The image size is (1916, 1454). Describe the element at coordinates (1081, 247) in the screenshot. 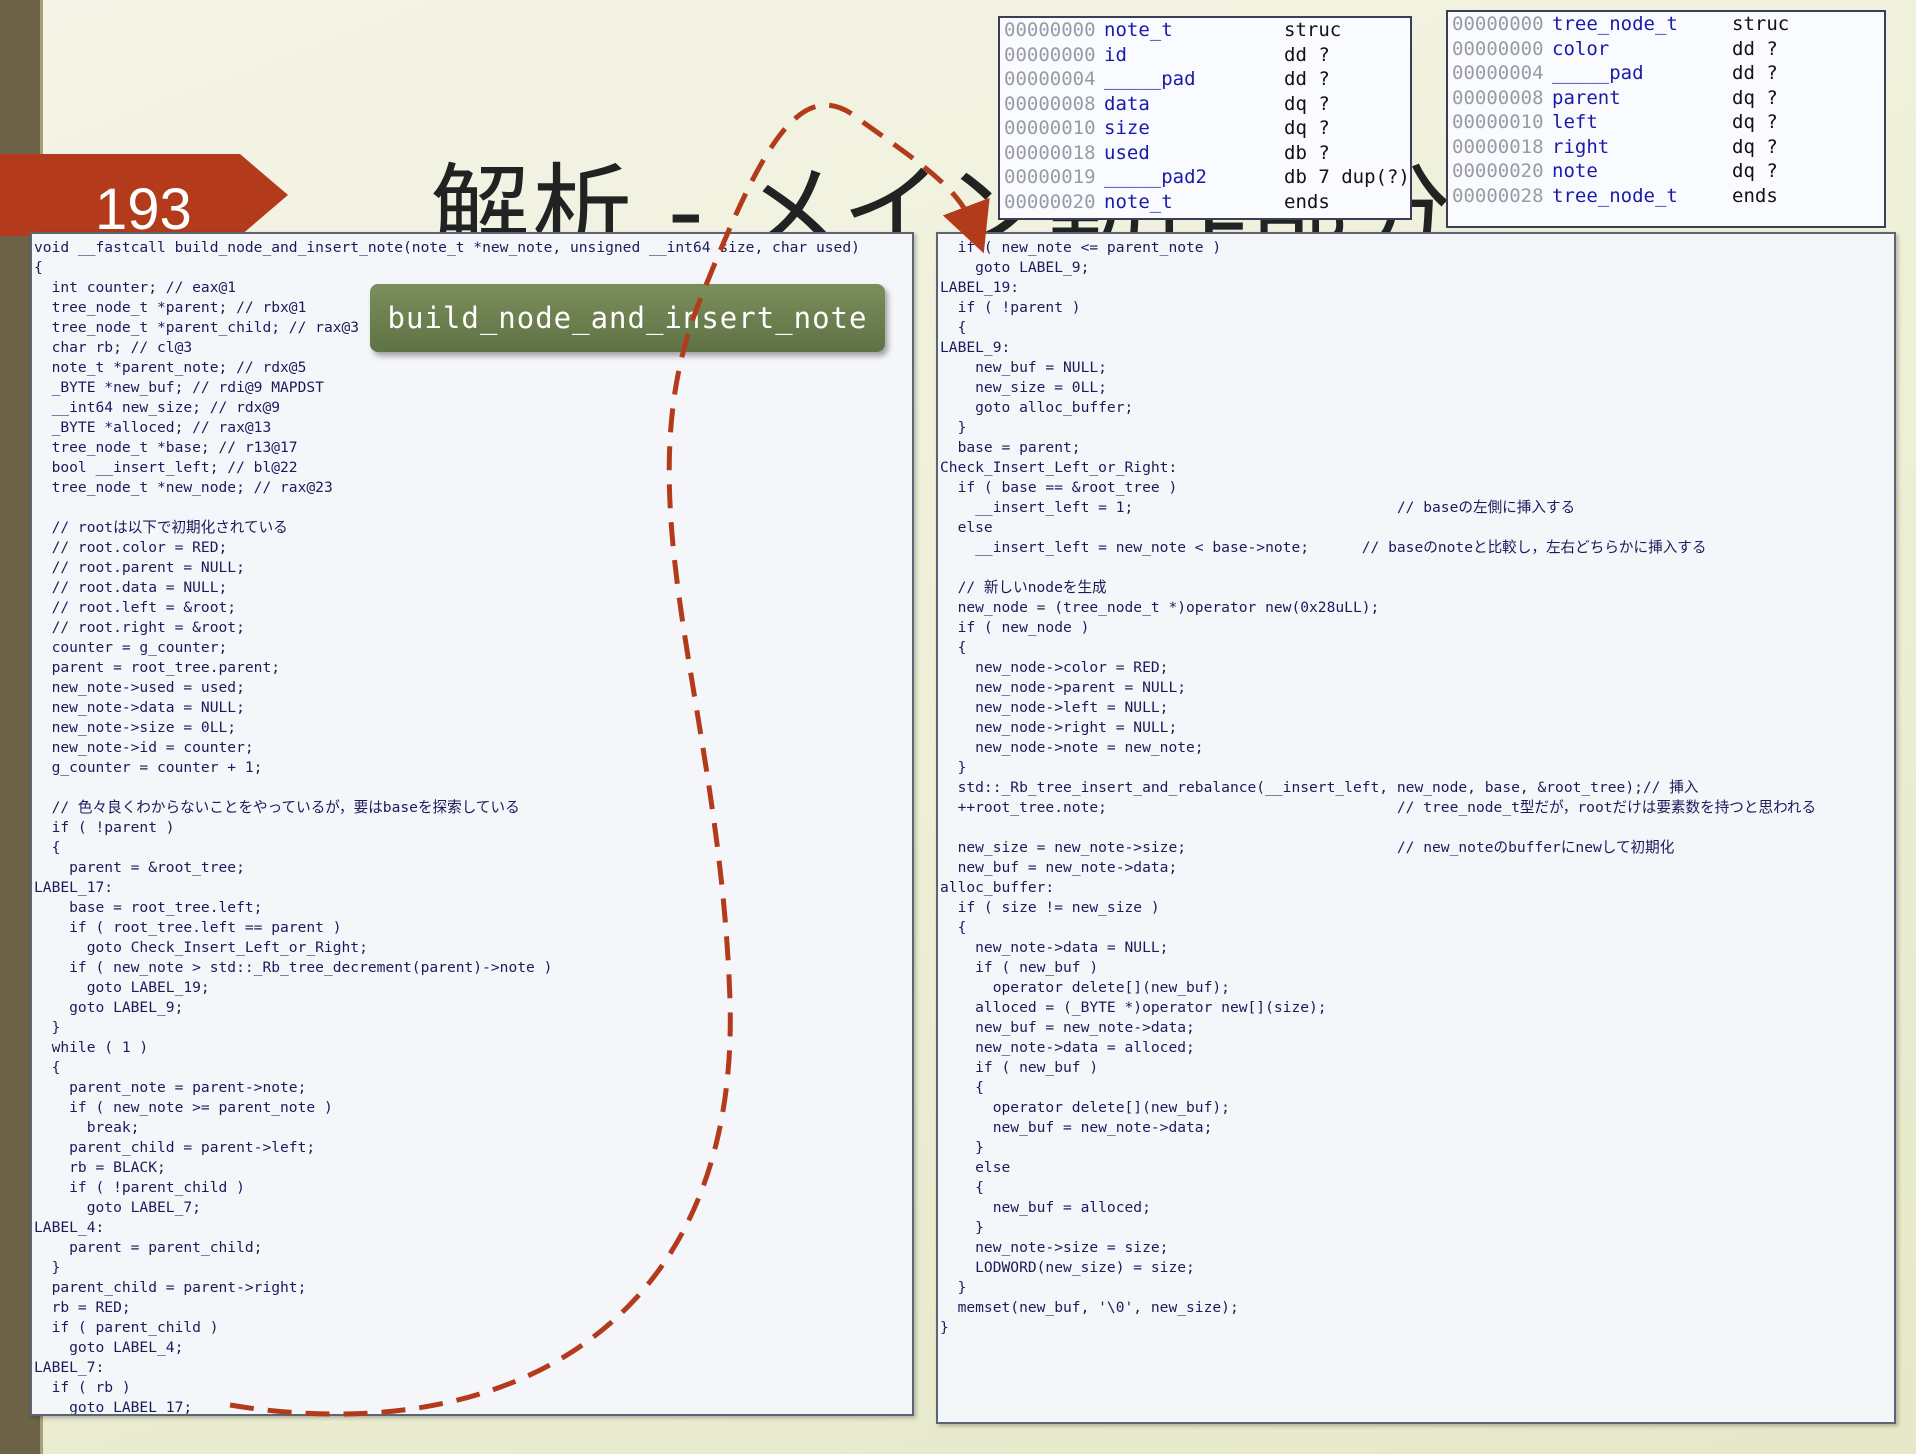

I see `code-line: if ( new_note <= parent_note )` at that location.